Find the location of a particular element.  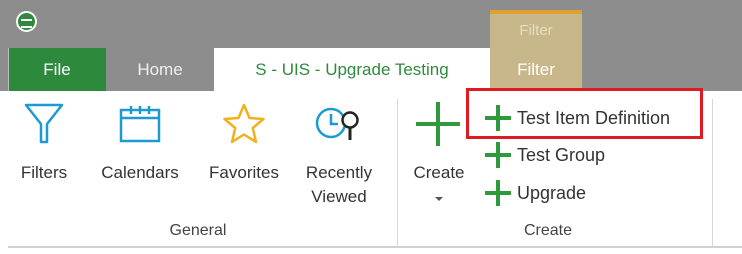

highlight-box is located at coordinates (584, 113).